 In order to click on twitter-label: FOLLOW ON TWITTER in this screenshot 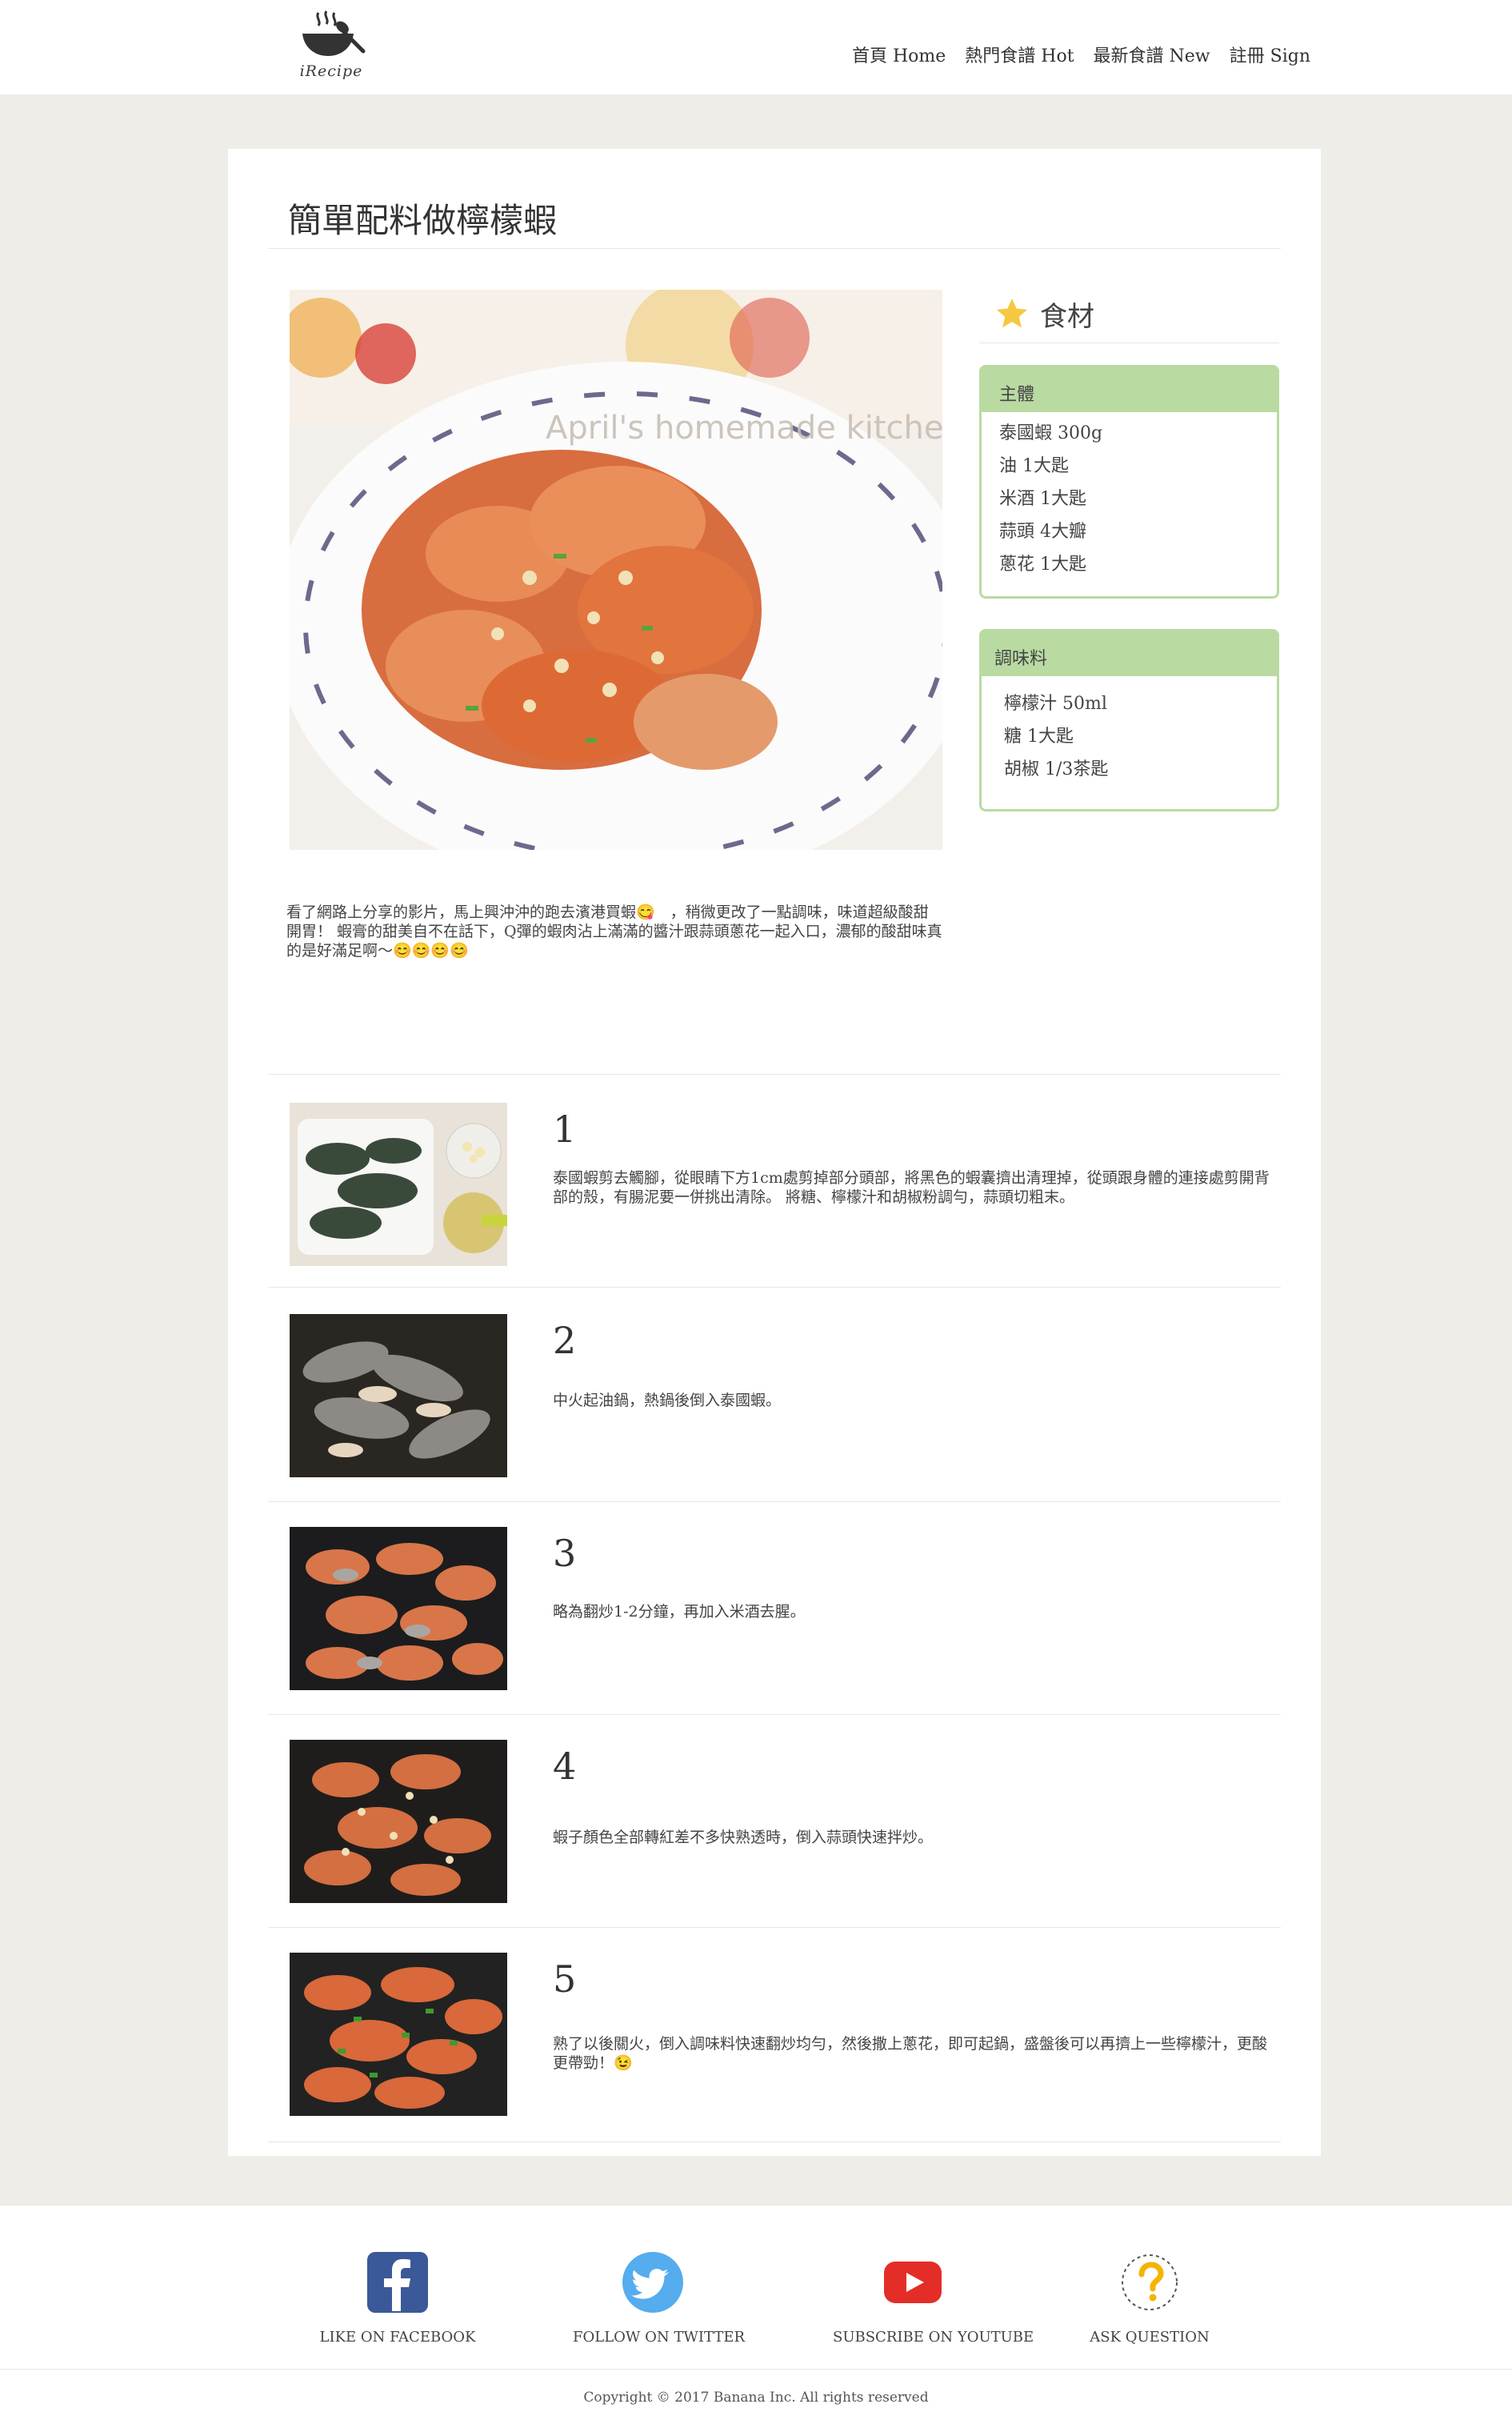, I will do `click(659, 2337)`.